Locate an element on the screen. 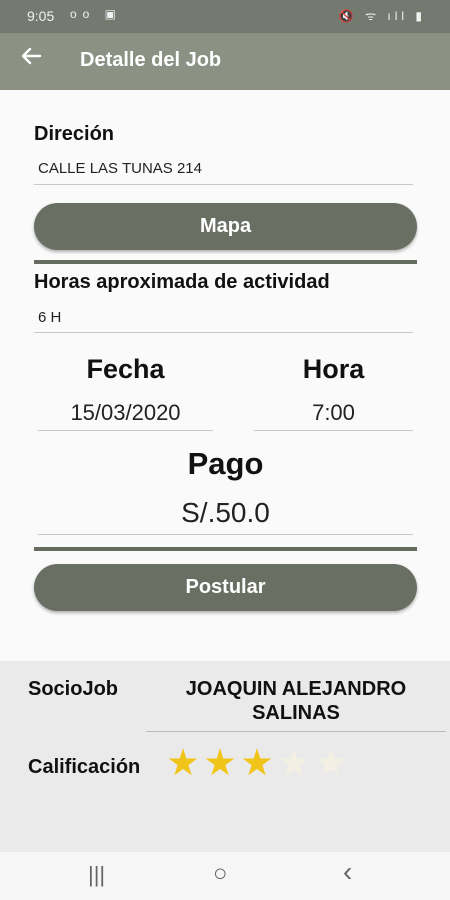 This screenshot has width=450, height=900. horas-label: Horas aproximada de actividad is located at coordinates (182, 282).